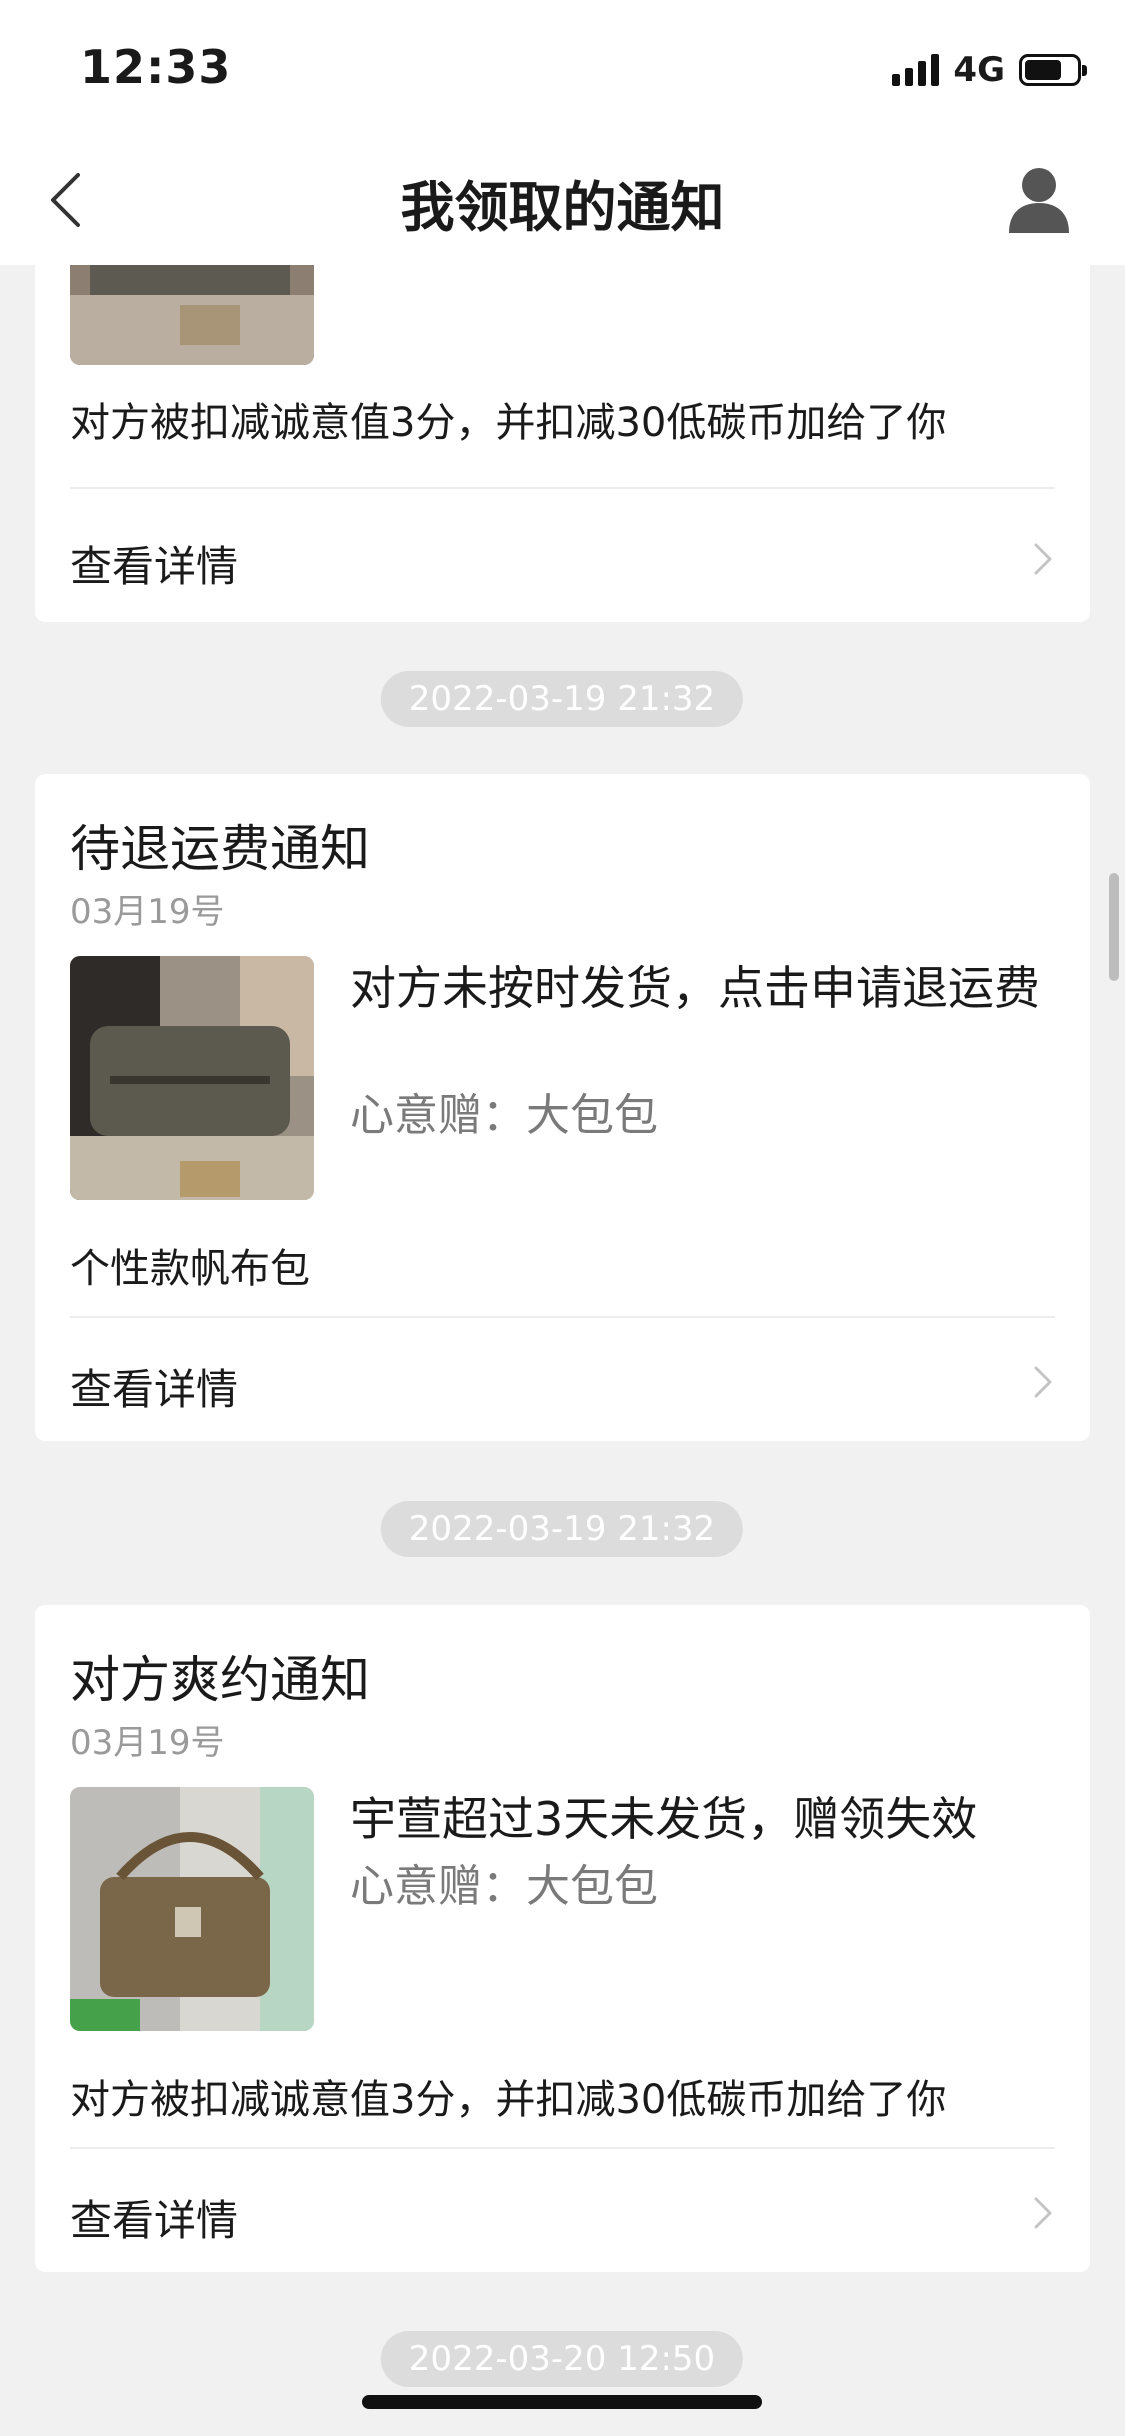 The height and width of the screenshot is (2436, 1125). What do you see at coordinates (190, 1269) in the screenshot?
I see `card-note: 个性款帆布包` at bounding box center [190, 1269].